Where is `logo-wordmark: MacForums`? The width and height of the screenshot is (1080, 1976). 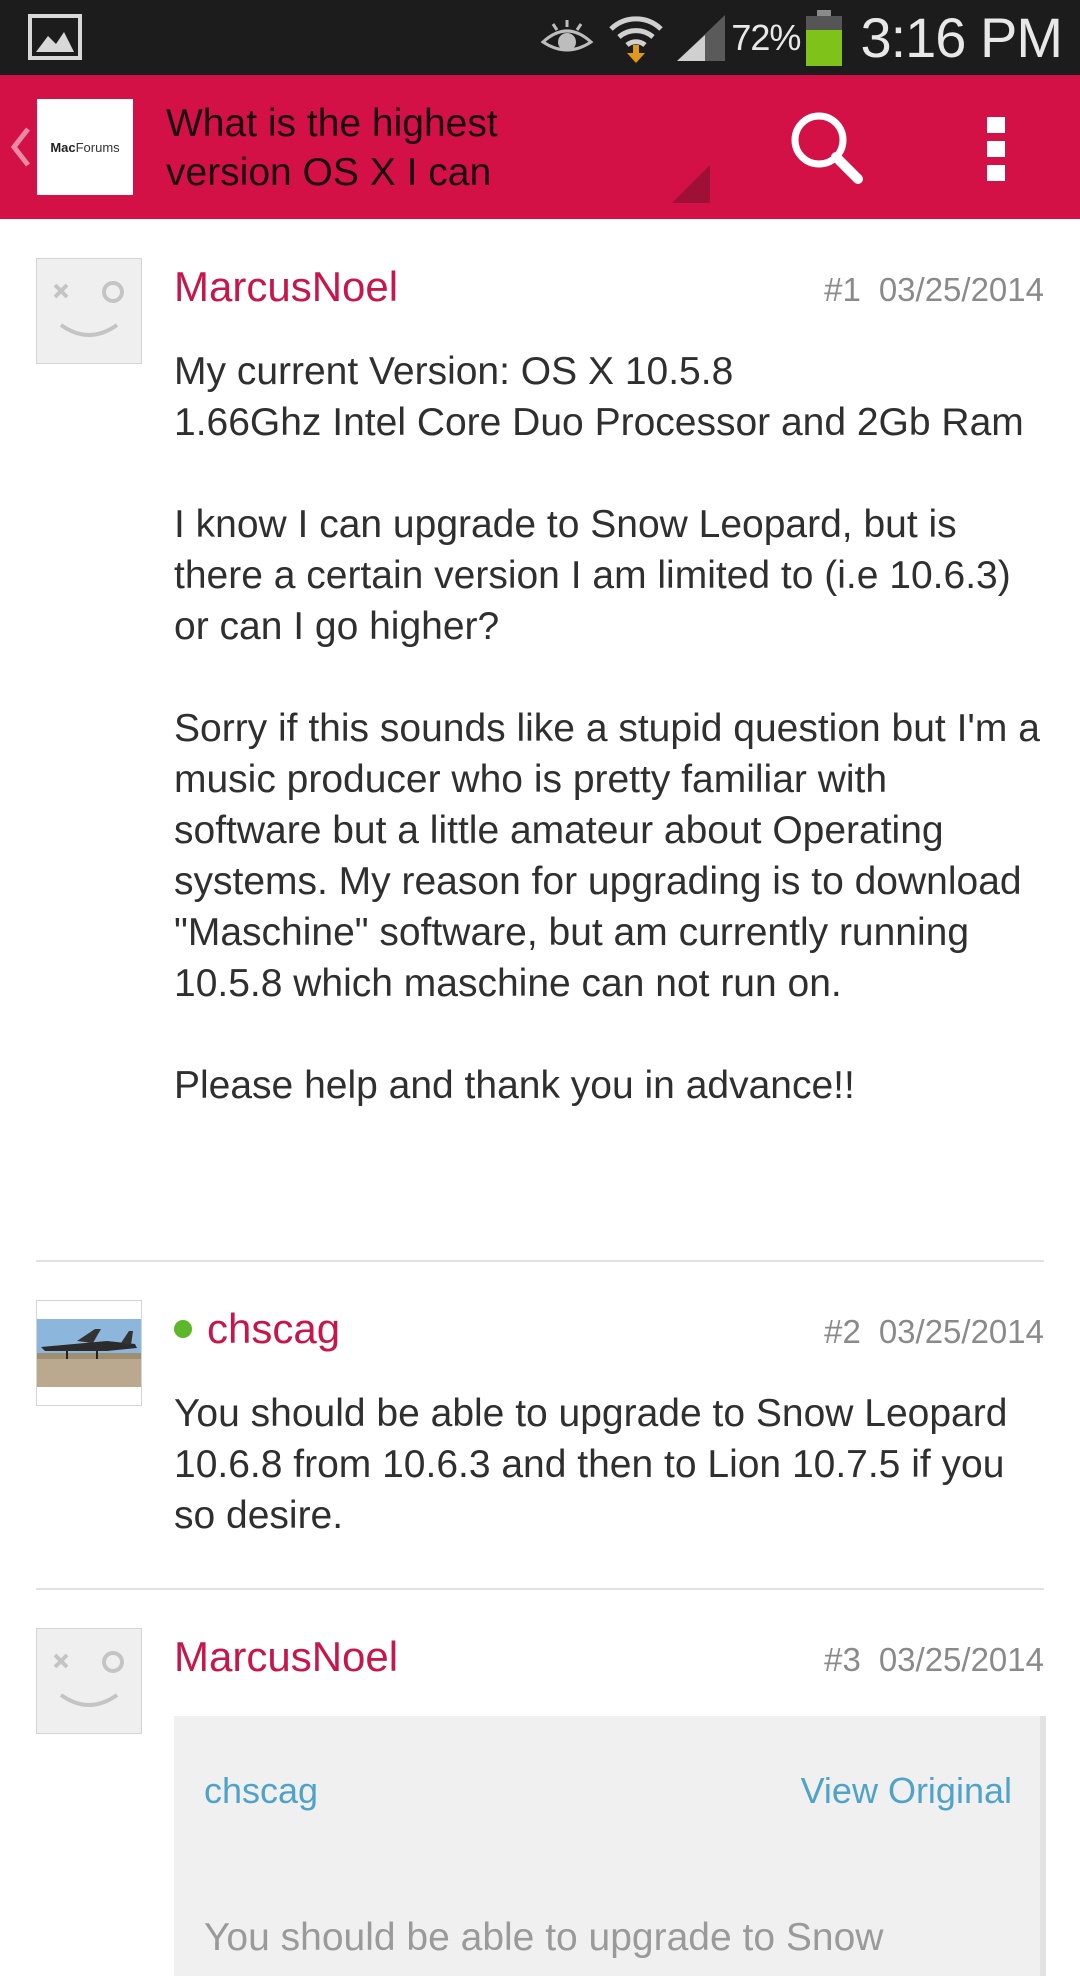
logo-wordmark: MacForums is located at coordinates (85, 147).